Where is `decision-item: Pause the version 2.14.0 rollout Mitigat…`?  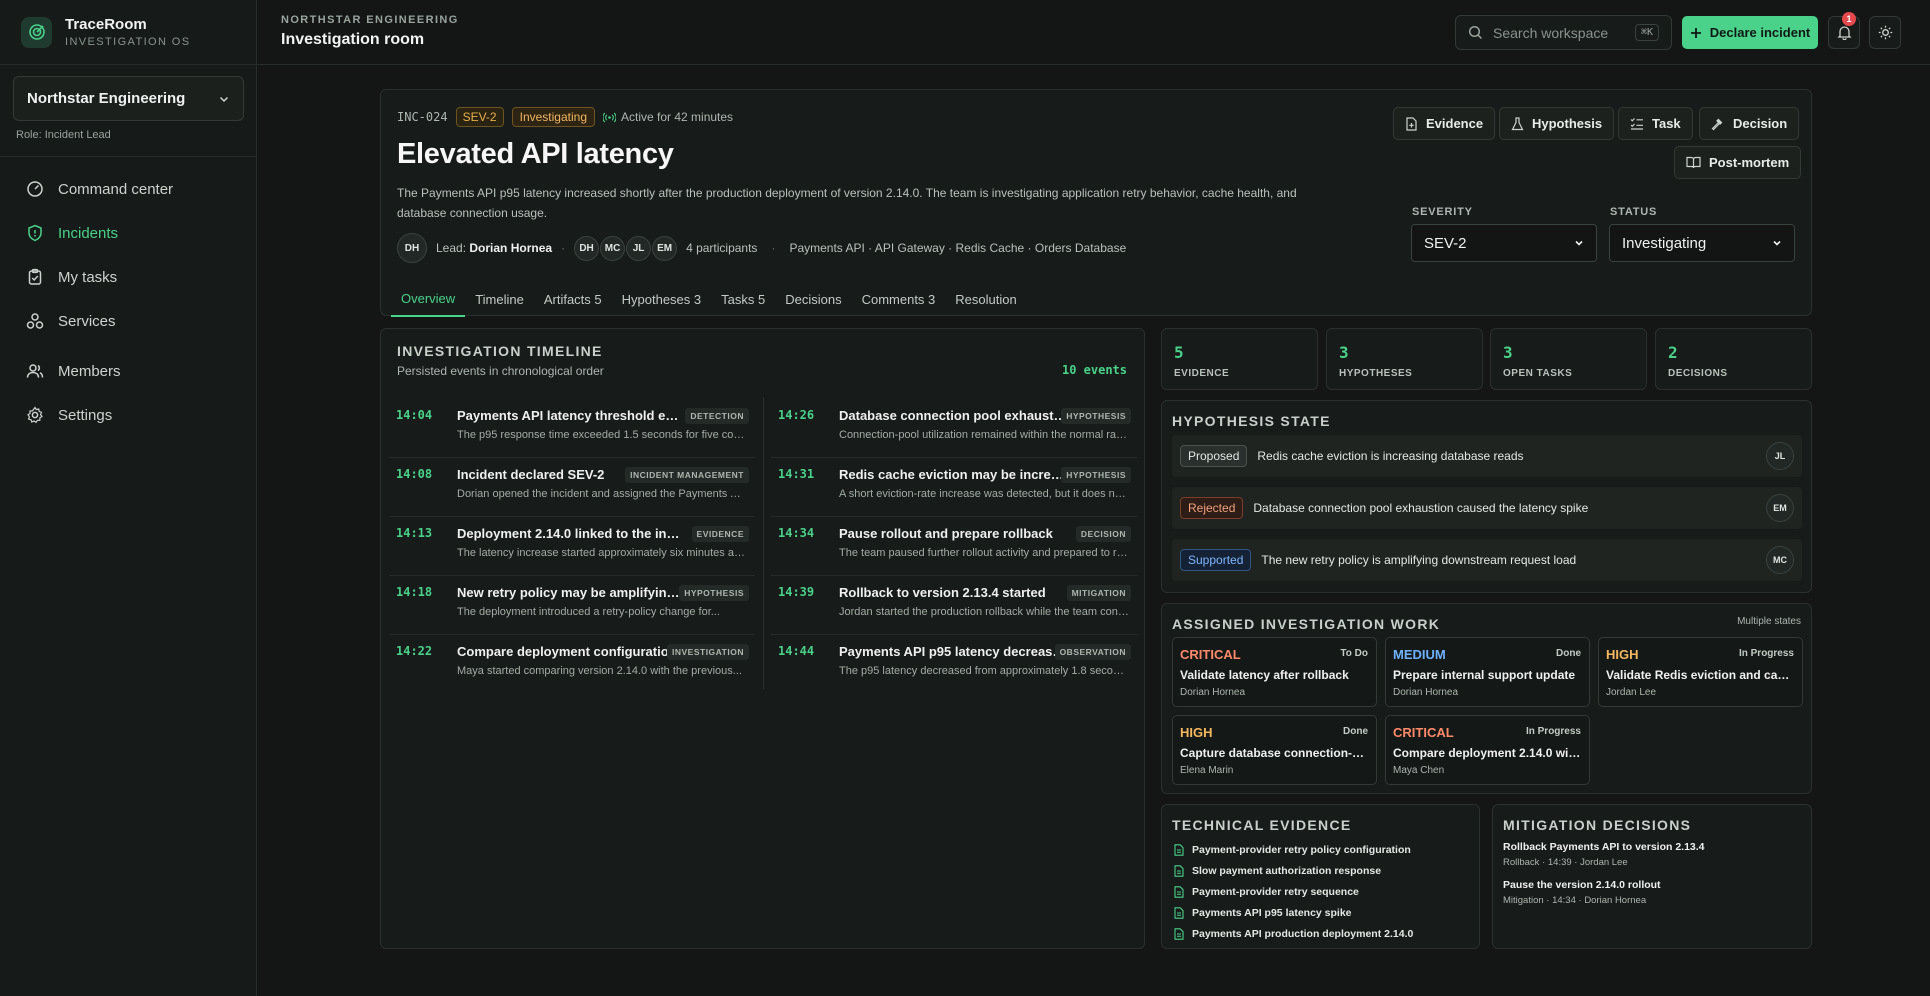 decision-item: Pause the version 2.14.0 rollout Mitigat… is located at coordinates (1582, 892).